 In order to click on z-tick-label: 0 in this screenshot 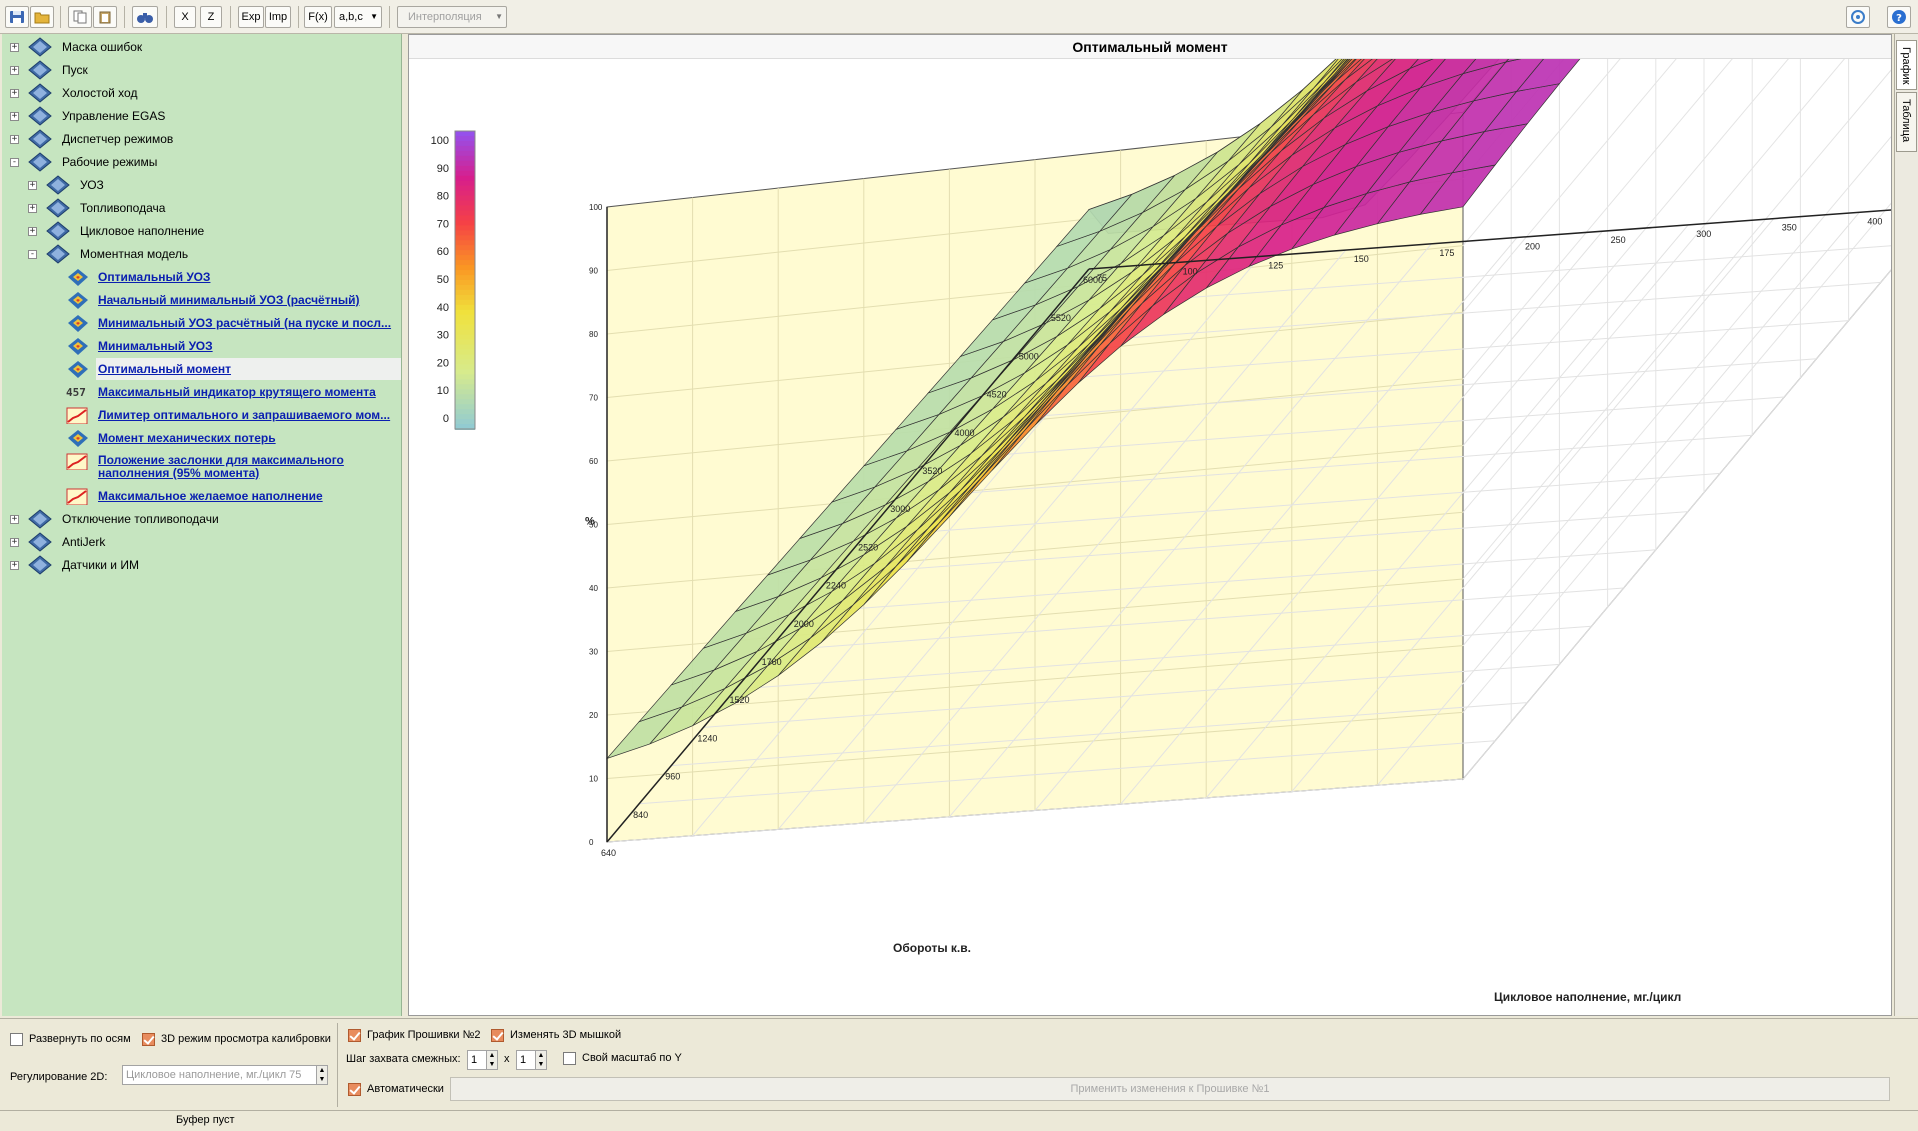, I will do `click(591, 842)`.